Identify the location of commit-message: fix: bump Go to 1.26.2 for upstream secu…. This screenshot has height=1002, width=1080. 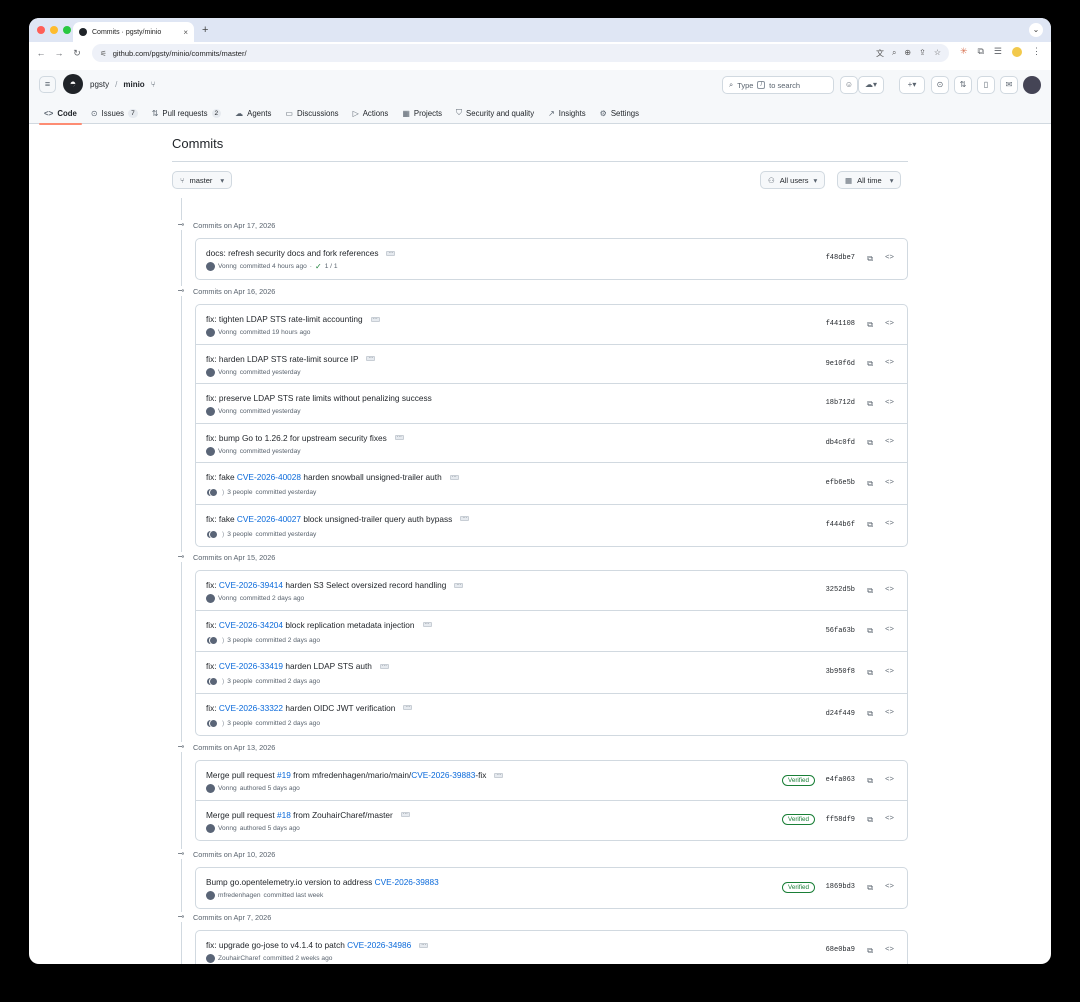
(305, 438).